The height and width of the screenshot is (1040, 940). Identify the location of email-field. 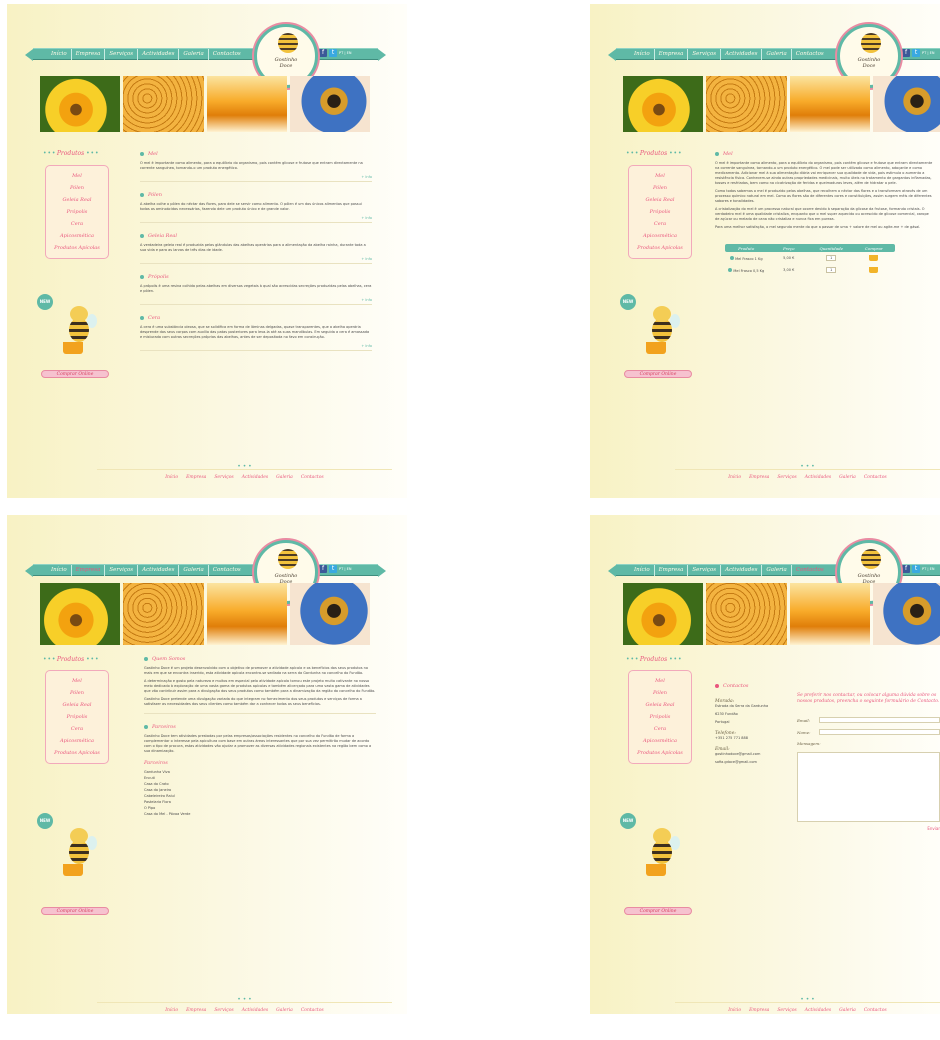
(879, 720).